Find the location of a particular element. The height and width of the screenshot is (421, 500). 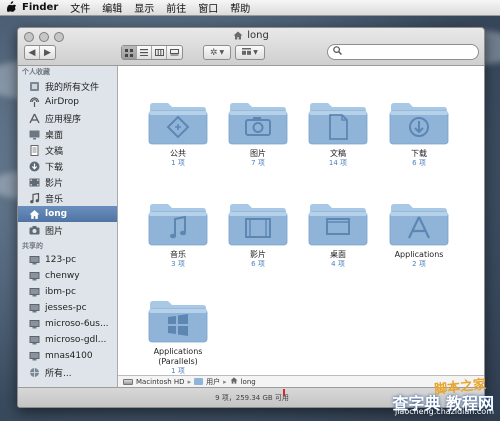

sidebar-item-123-pc: 123-pc is located at coordinates (67, 260).